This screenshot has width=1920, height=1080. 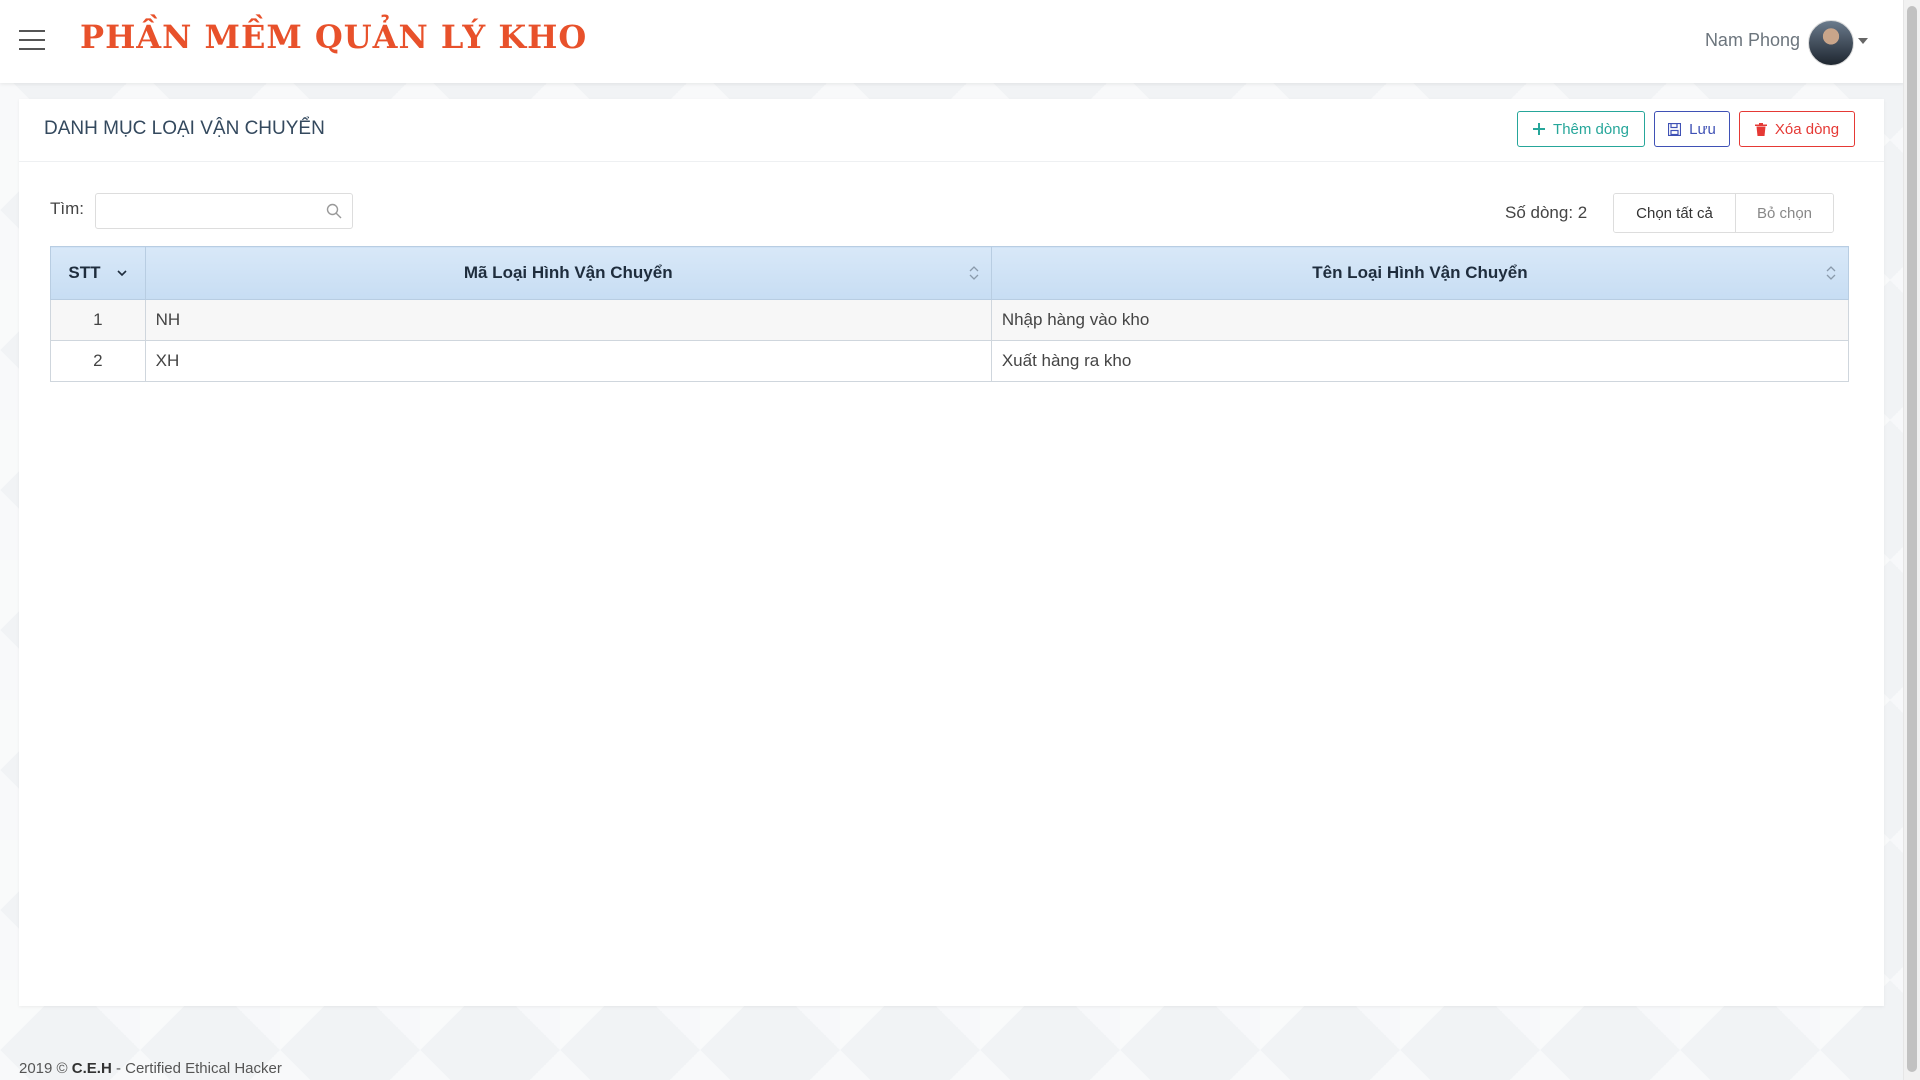 I want to click on scrollbar-thumb, so click(x=1912, y=539).